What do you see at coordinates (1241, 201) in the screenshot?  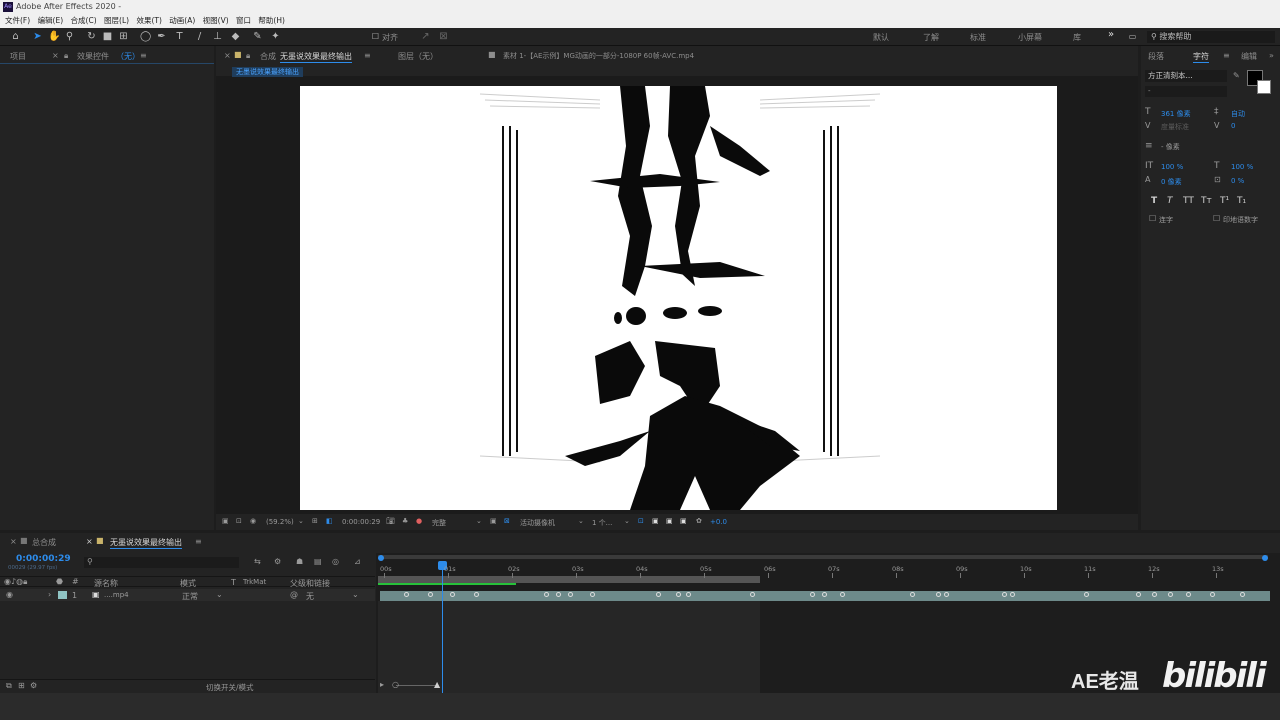 I see `subscript-button: T₁` at bounding box center [1241, 201].